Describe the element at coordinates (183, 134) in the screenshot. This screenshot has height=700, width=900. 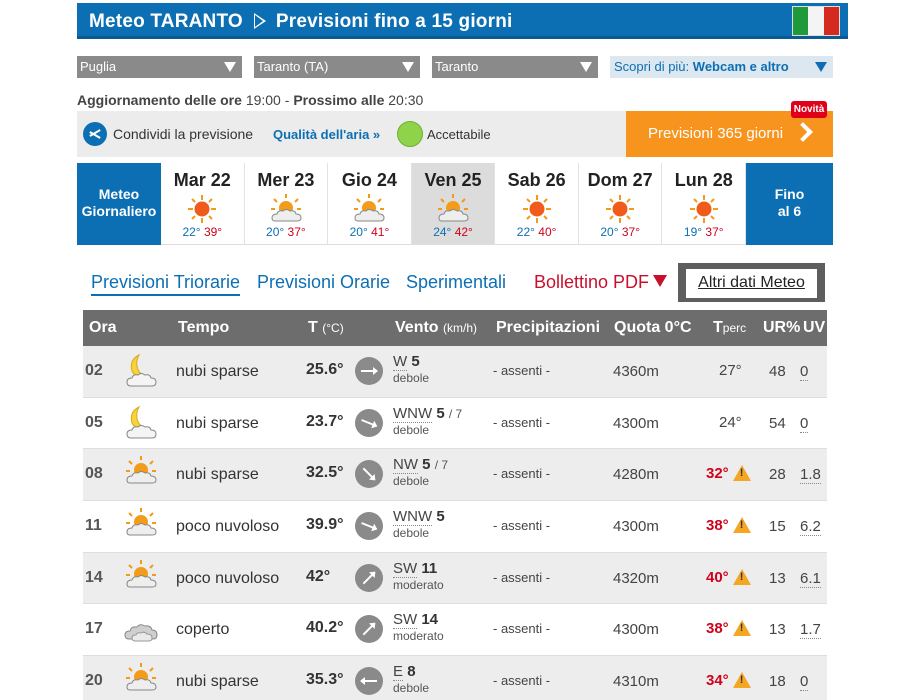
I see `share-link: Condividi la previsione` at that location.